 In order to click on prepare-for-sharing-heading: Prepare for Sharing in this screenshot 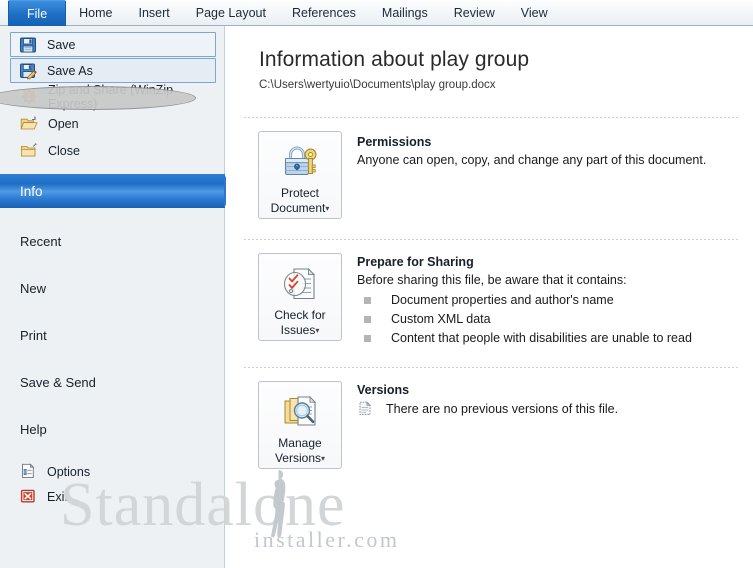, I will do `click(415, 262)`.